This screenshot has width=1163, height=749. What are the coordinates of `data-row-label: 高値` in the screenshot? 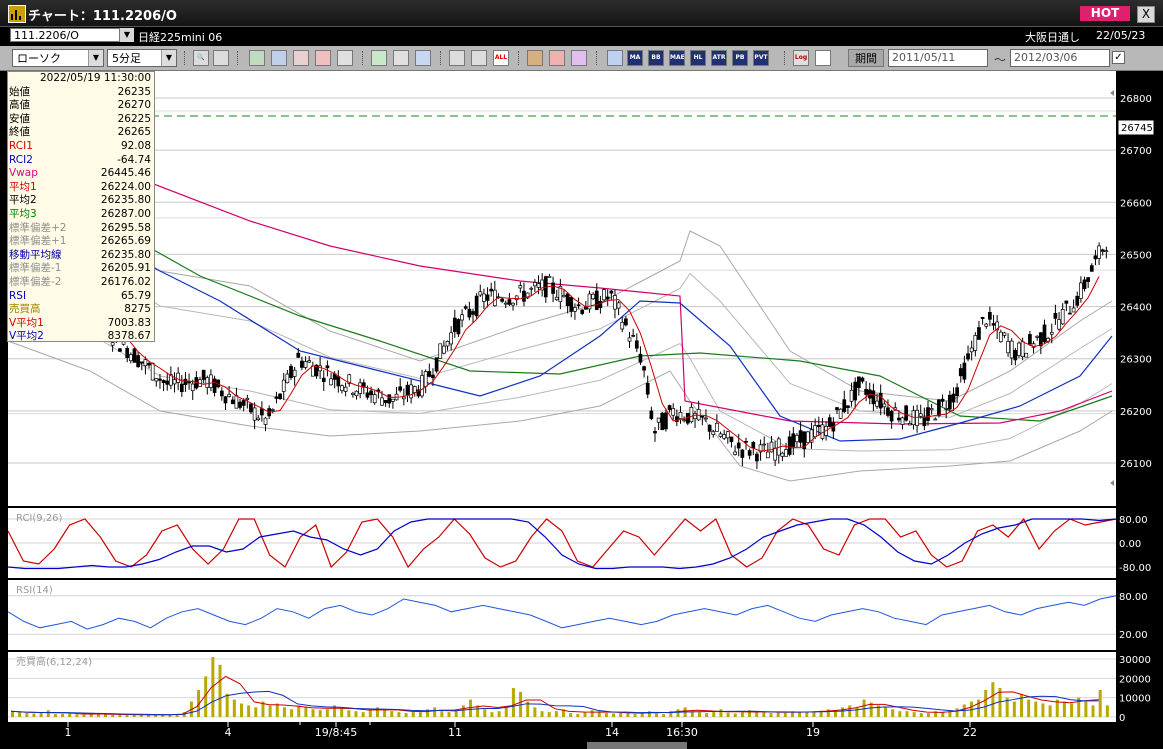 It's located at (19, 105).